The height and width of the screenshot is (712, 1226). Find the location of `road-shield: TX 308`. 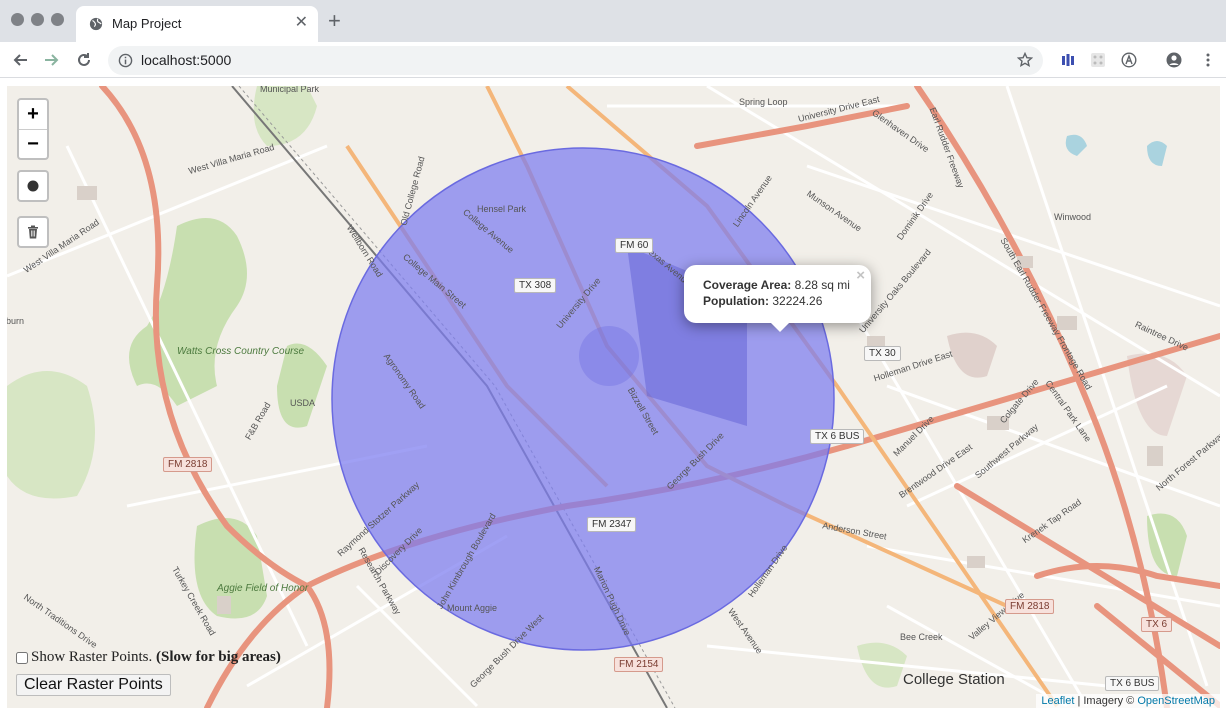

road-shield: TX 308 is located at coordinates (535, 285).